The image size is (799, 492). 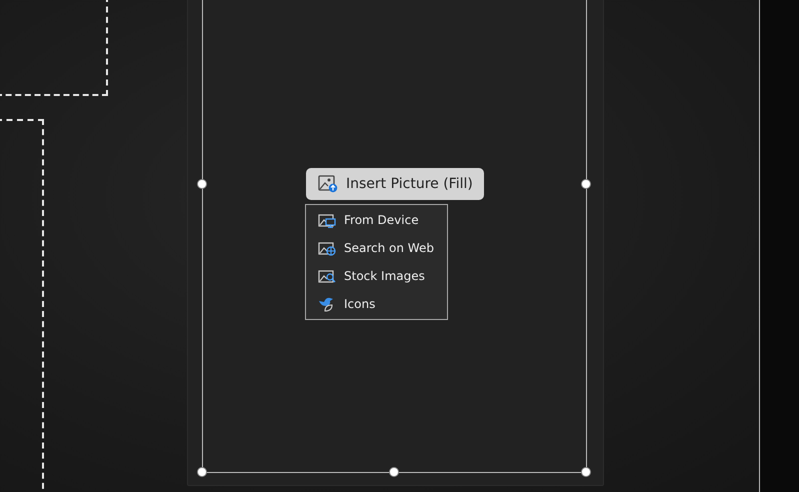 What do you see at coordinates (328, 184) in the screenshot?
I see `picture-upload-icon` at bounding box center [328, 184].